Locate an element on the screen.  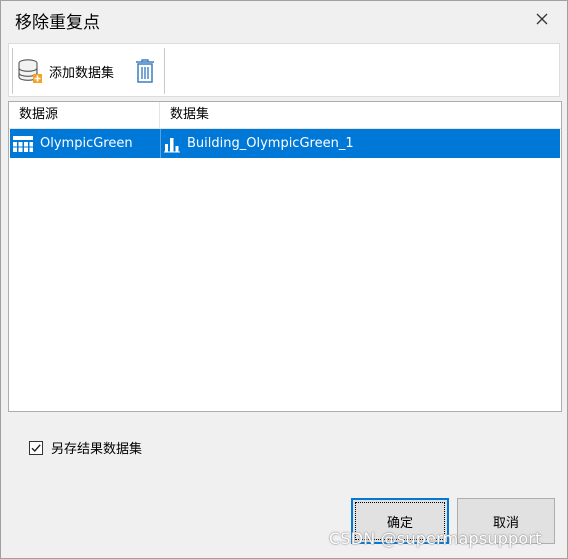
column-header-dataset: 数据集 is located at coordinates (360, 115).